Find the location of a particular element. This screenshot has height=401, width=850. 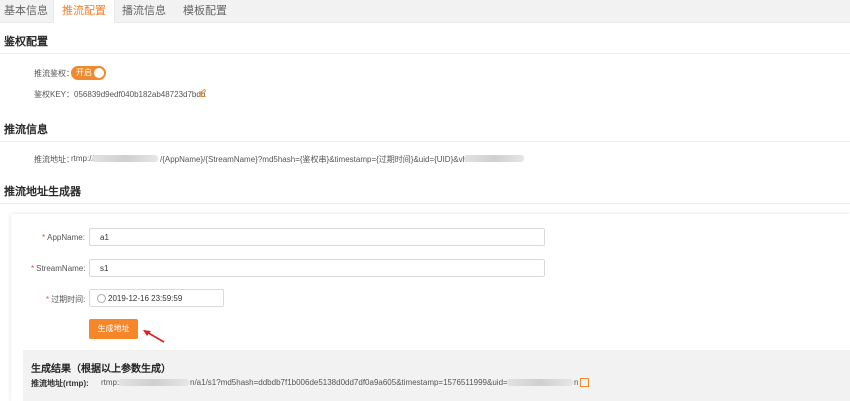

clock-icon is located at coordinates (101, 298).